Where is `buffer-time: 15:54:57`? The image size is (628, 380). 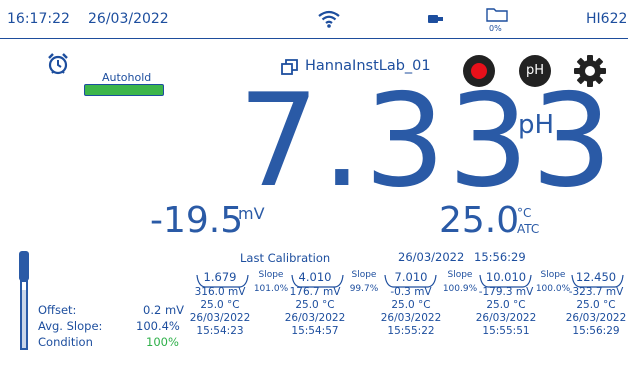
buffer-time: 15:54:57 is located at coordinates (315, 331).